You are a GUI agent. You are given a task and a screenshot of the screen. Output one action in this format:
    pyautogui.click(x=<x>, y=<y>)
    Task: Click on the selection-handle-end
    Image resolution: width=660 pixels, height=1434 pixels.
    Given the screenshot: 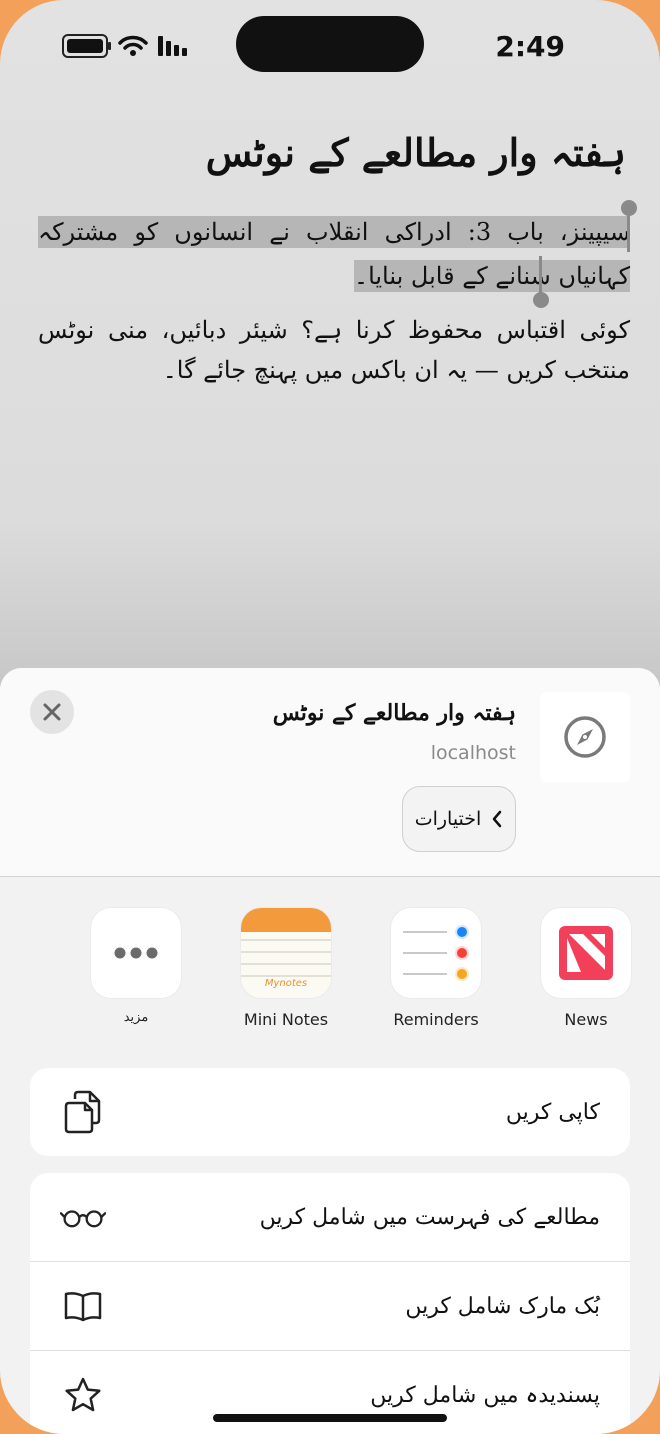 What is the action you would take?
    pyautogui.click(x=541, y=300)
    